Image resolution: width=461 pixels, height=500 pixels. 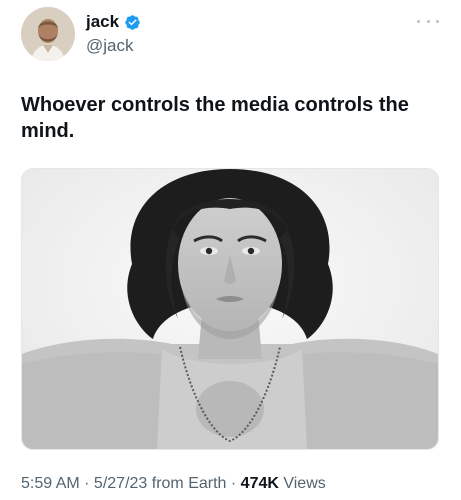 What do you see at coordinates (110, 46) in the screenshot?
I see `author-handle: @jack` at bounding box center [110, 46].